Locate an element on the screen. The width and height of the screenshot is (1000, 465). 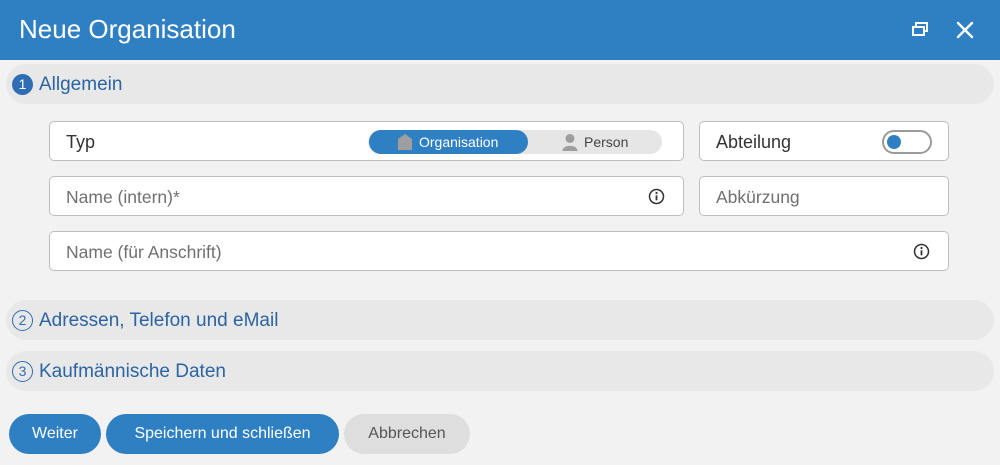
section-number: 1 is located at coordinates (22, 84).